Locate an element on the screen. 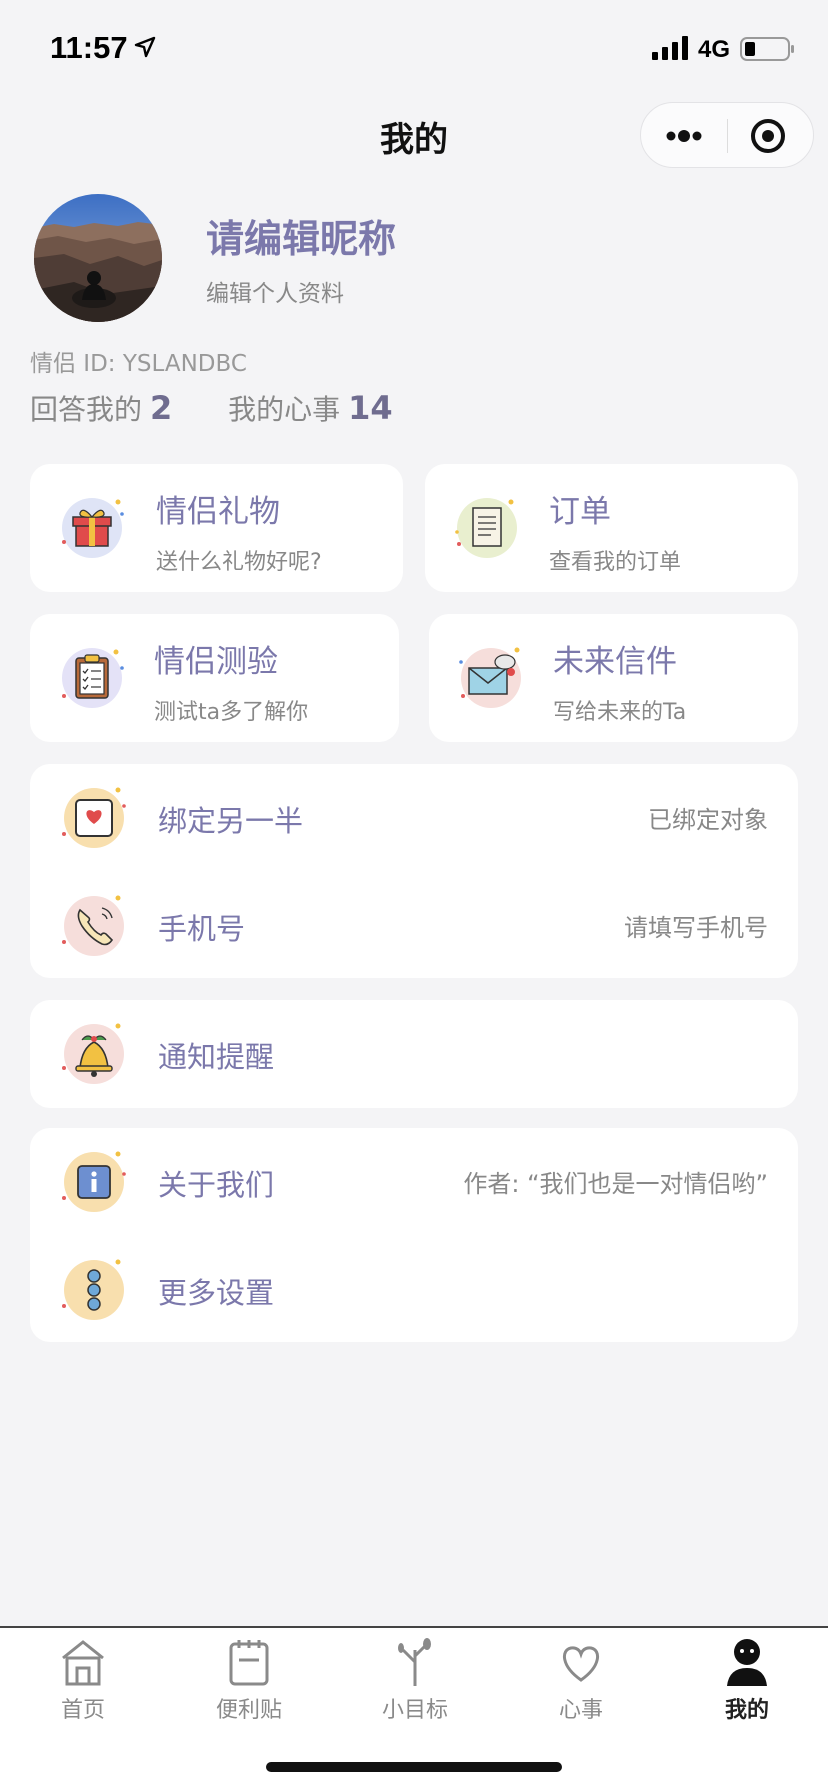  tab-home: 首页 is located at coordinates (83, 1683).